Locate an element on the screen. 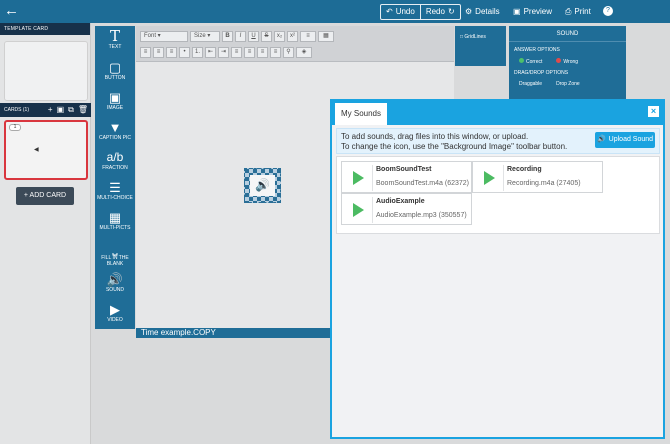 Image resolution: width=670 pixels, height=444 pixels. card-thumbnail-selected: 1 ◀ is located at coordinates (46, 150).